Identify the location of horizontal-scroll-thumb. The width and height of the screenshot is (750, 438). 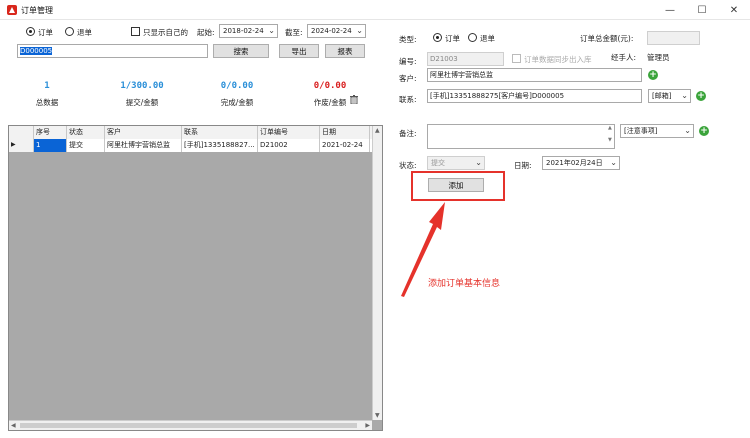
(188, 425).